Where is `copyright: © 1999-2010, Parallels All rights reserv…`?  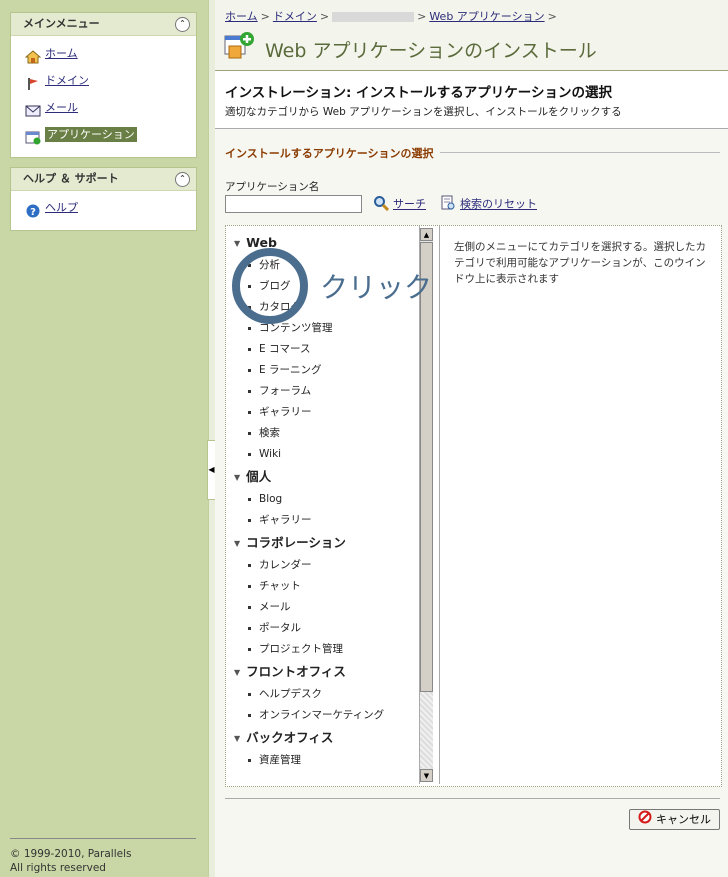 copyright: © 1999-2010, Parallels All rights reserv… is located at coordinates (103, 856).